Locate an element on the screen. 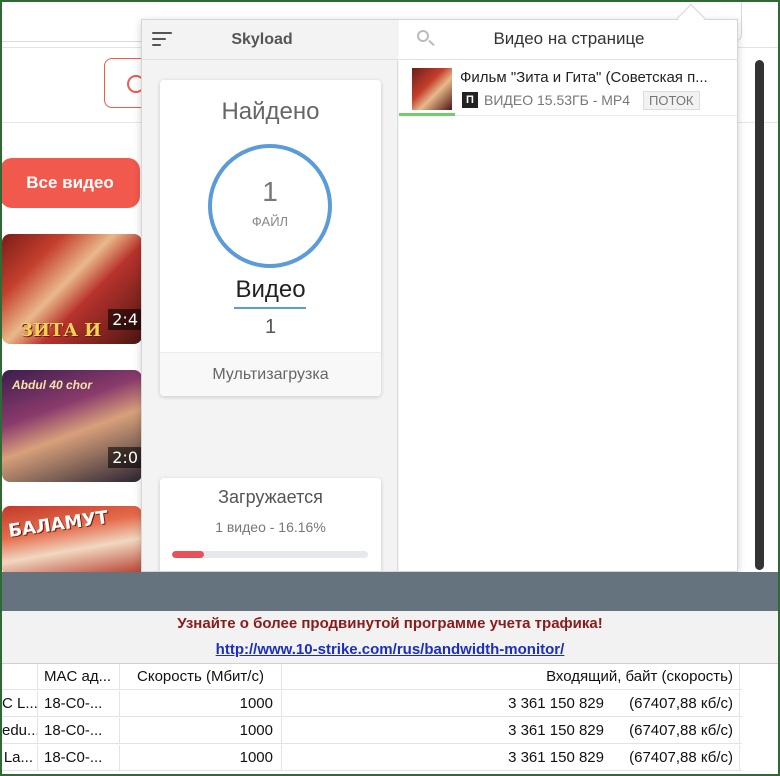 The height and width of the screenshot is (776, 780). duration-badge: 2:0 is located at coordinates (125, 457).